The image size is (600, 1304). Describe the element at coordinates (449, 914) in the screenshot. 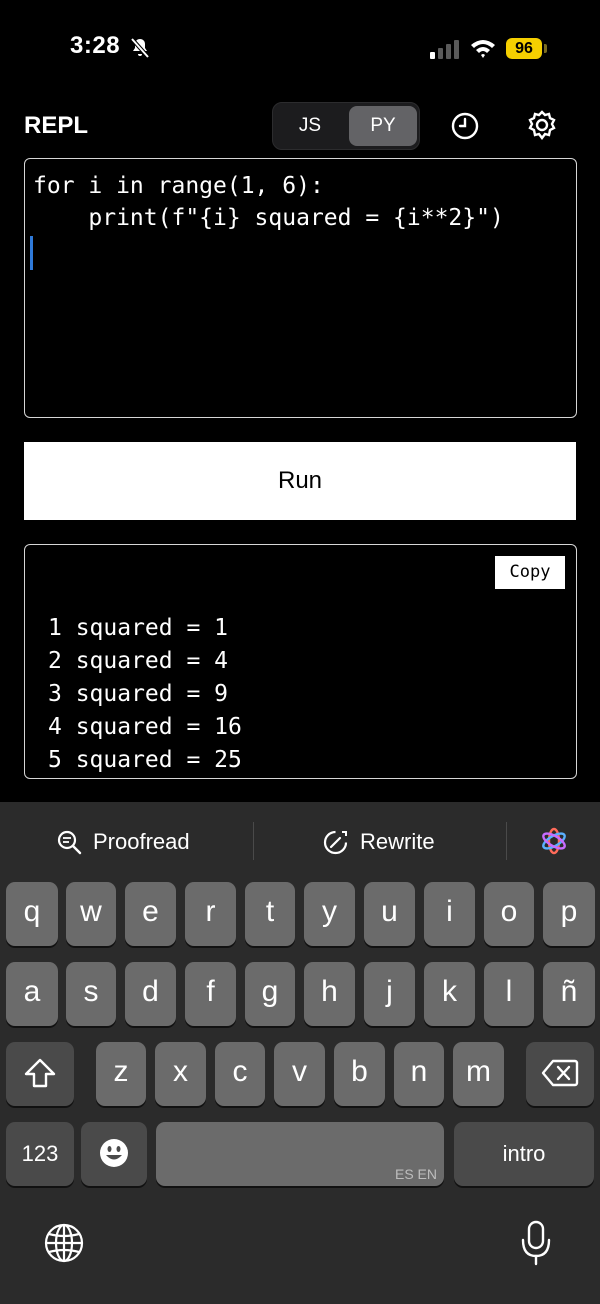

I see `key-i: i` at that location.